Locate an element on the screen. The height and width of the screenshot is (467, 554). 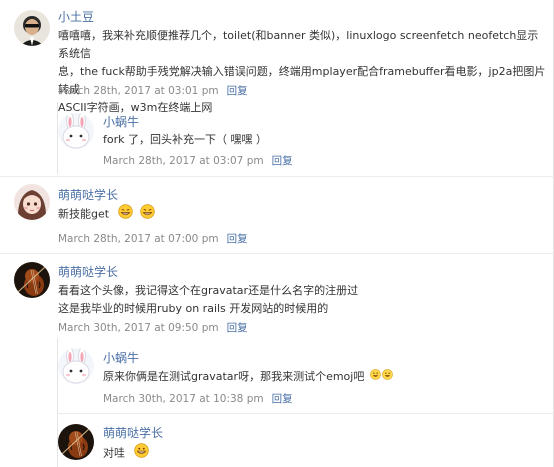
man-sunglasses-icon is located at coordinates (32, 28).